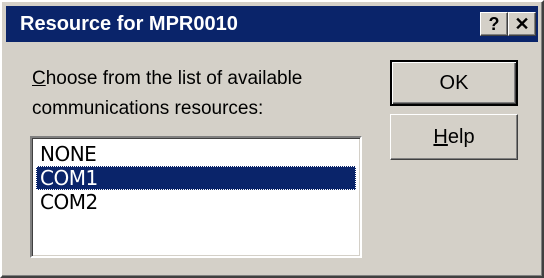 The height and width of the screenshot is (278, 544). Describe the element at coordinates (129, 24) in the screenshot. I see `window-title: Resource for MPR0010` at that location.